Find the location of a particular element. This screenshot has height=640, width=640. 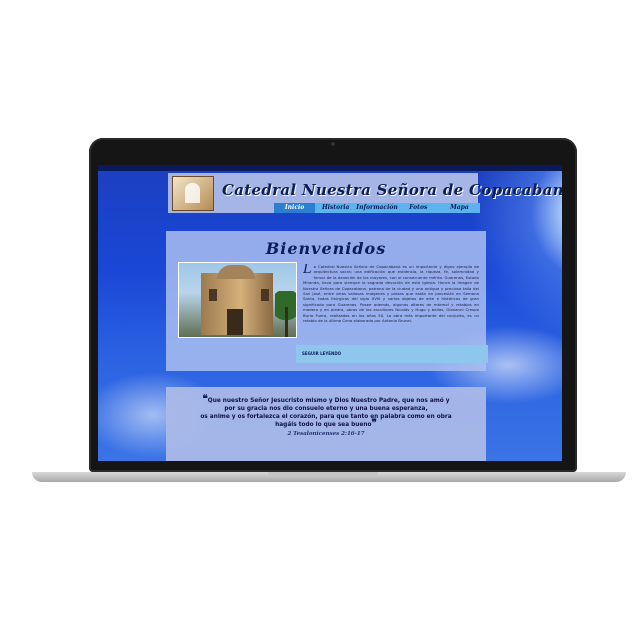

nav-item-historia: Historia is located at coordinates (335, 208).